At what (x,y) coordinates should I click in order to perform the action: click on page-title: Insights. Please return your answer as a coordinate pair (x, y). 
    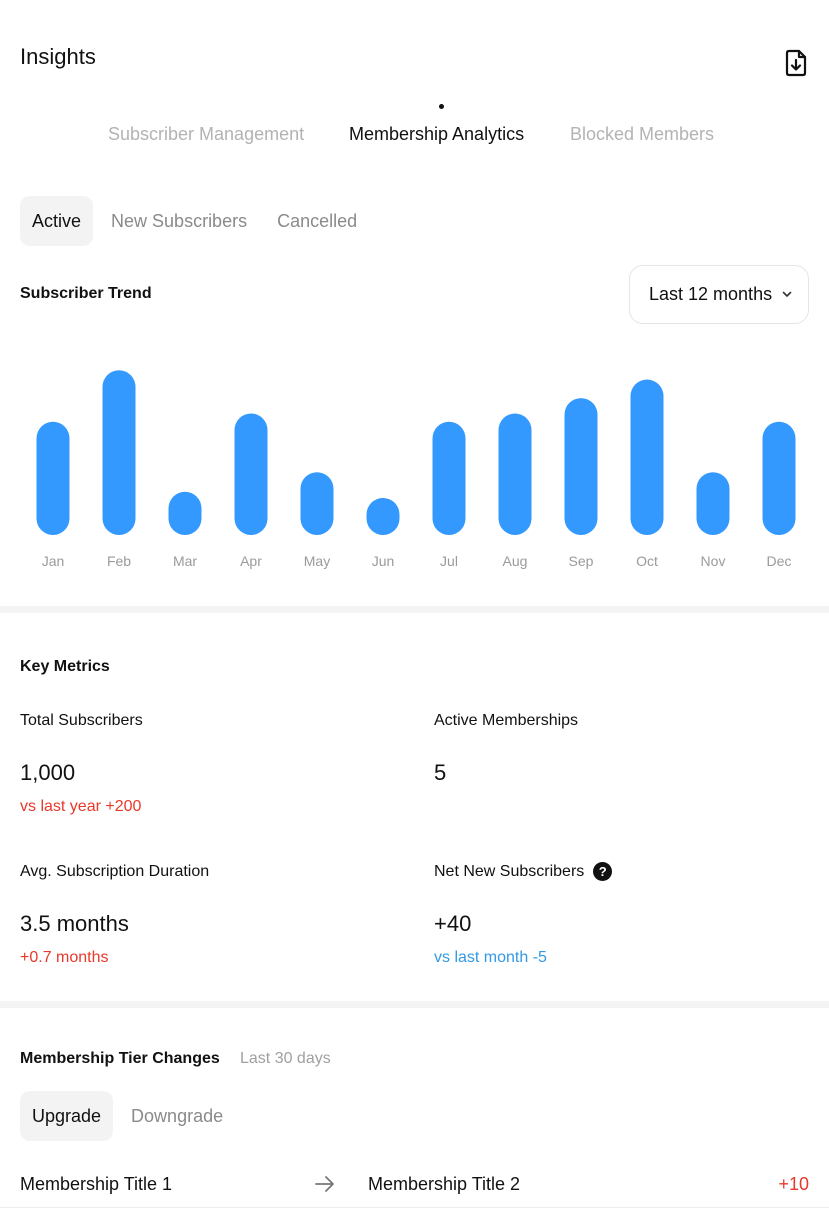
    Looking at the image, I should click on (58, 56).